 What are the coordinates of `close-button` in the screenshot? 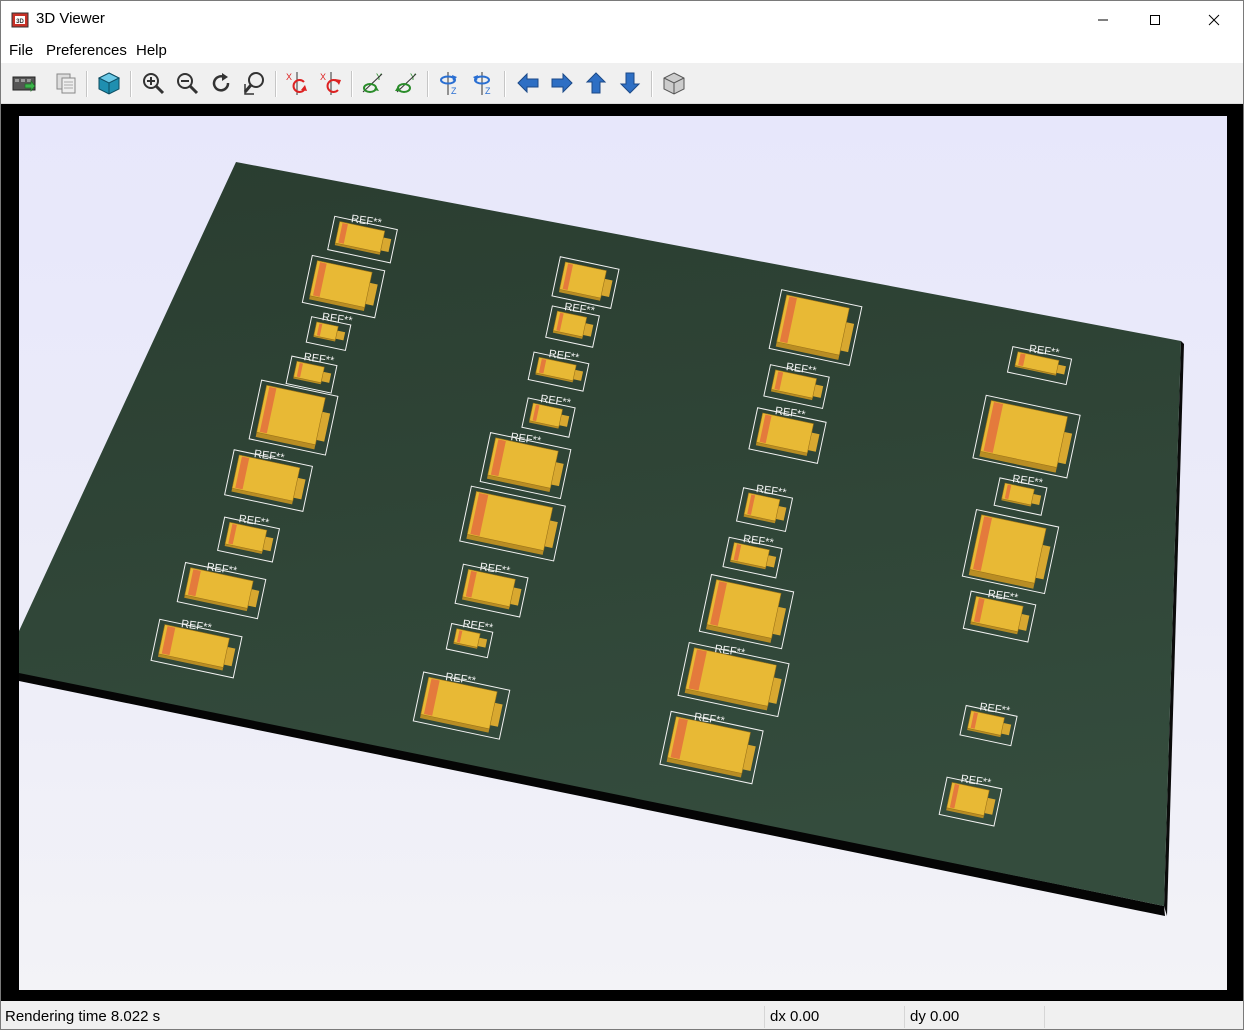 It's located at (1214, 20).